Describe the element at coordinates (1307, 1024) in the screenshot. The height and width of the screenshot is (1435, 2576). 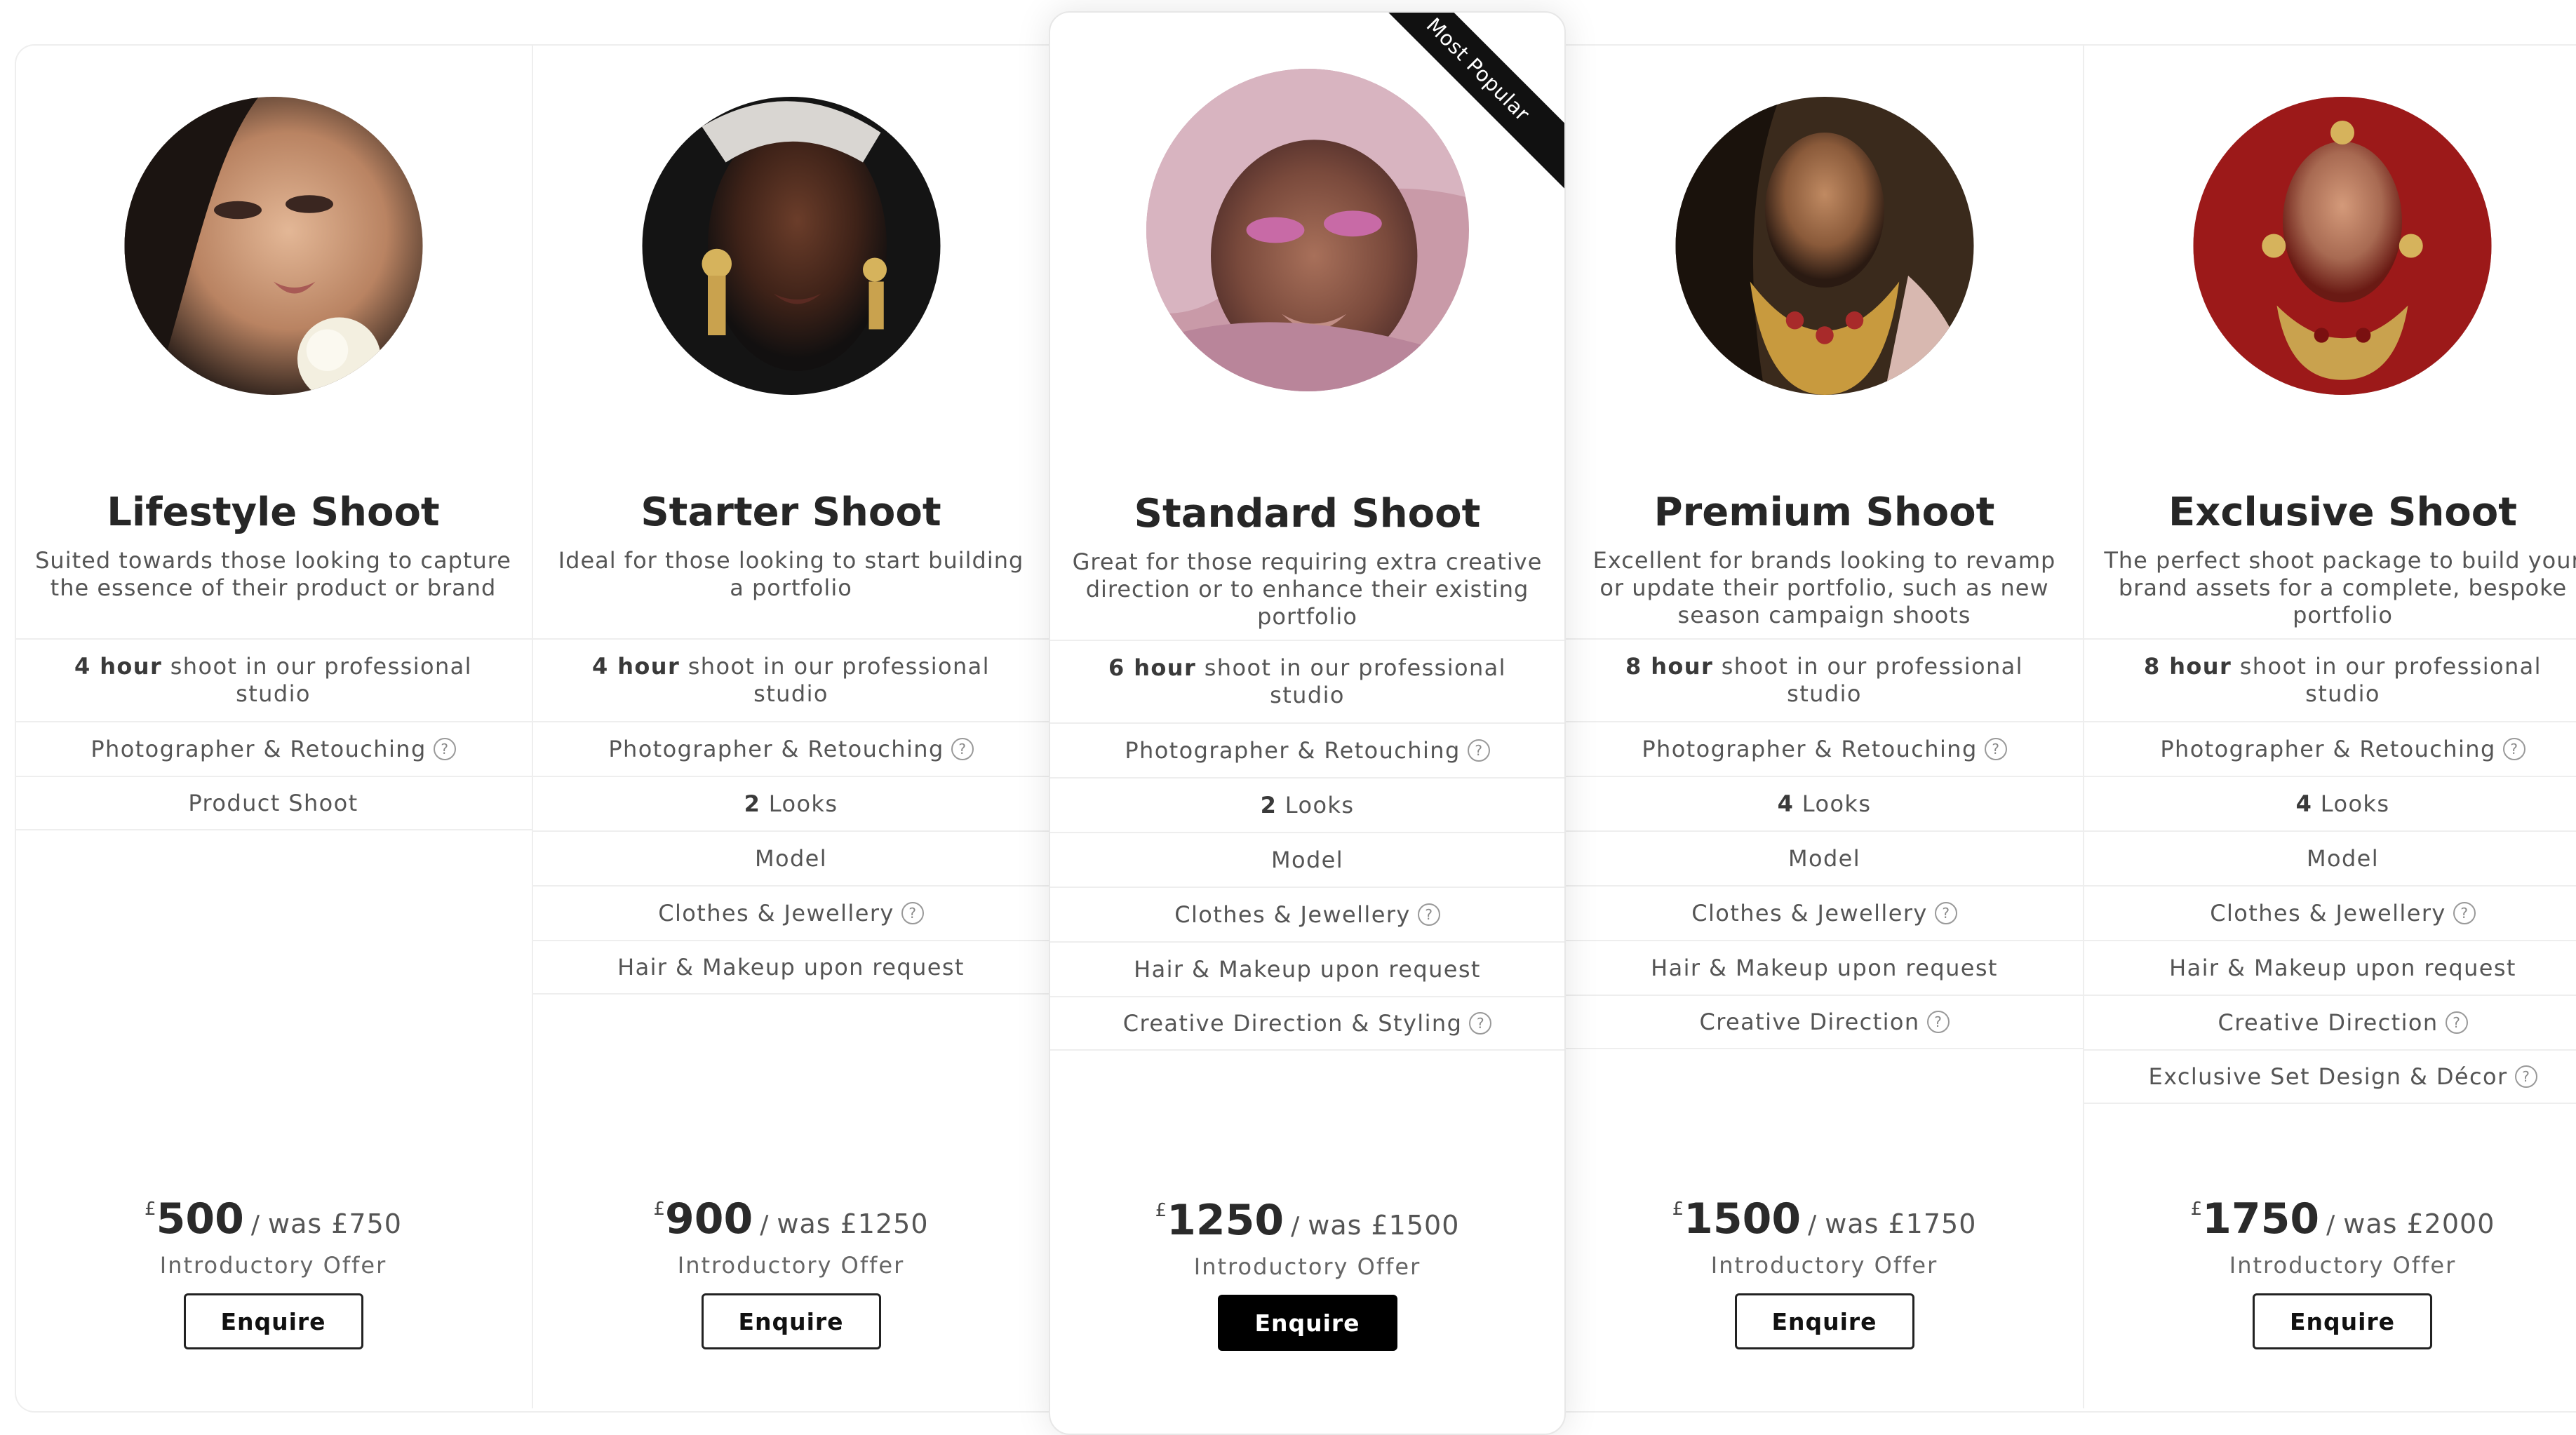
I see `feature-item: Creative Direction & Styling?` at that location.